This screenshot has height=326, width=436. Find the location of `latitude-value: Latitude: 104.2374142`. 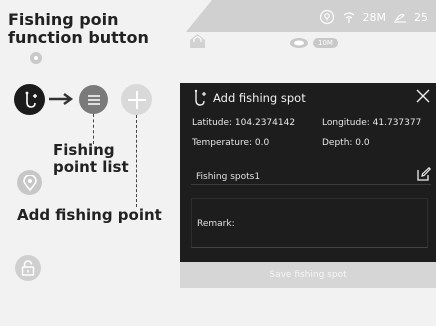

latitude-value: Latitude: 104.2374142 is located at coordinates (244, 123).